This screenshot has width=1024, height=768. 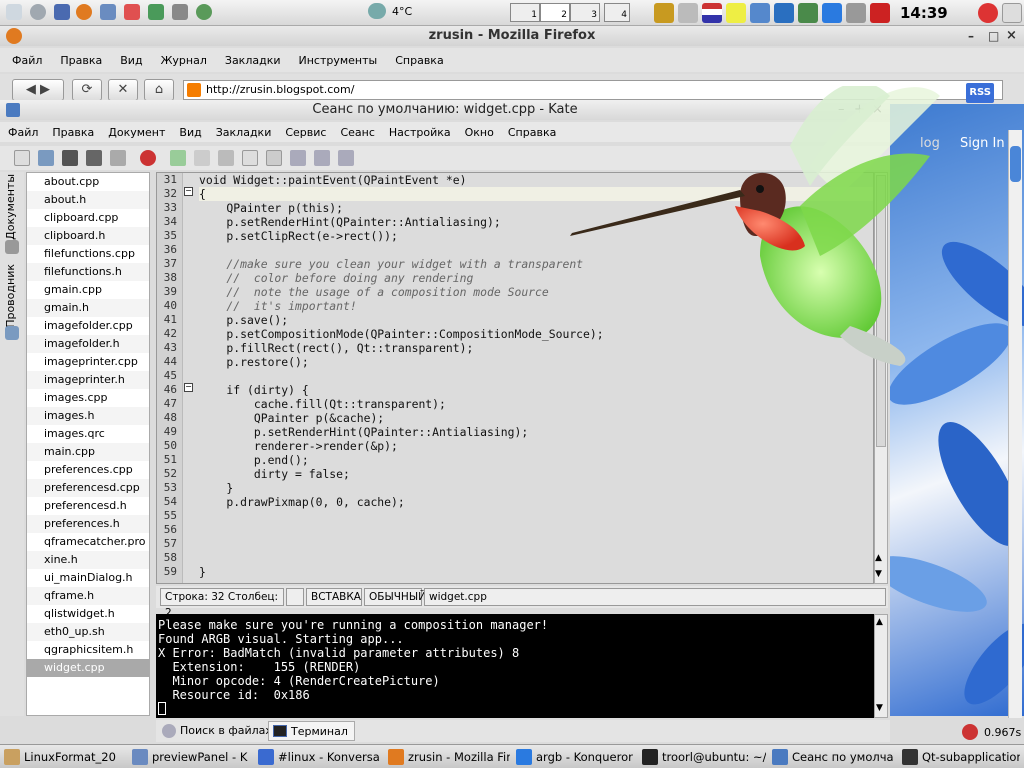 What do you see at coordinates (712, 13) in the screenshot?
I see `keyboard-layout-icon` at bounding box center [712, 13].